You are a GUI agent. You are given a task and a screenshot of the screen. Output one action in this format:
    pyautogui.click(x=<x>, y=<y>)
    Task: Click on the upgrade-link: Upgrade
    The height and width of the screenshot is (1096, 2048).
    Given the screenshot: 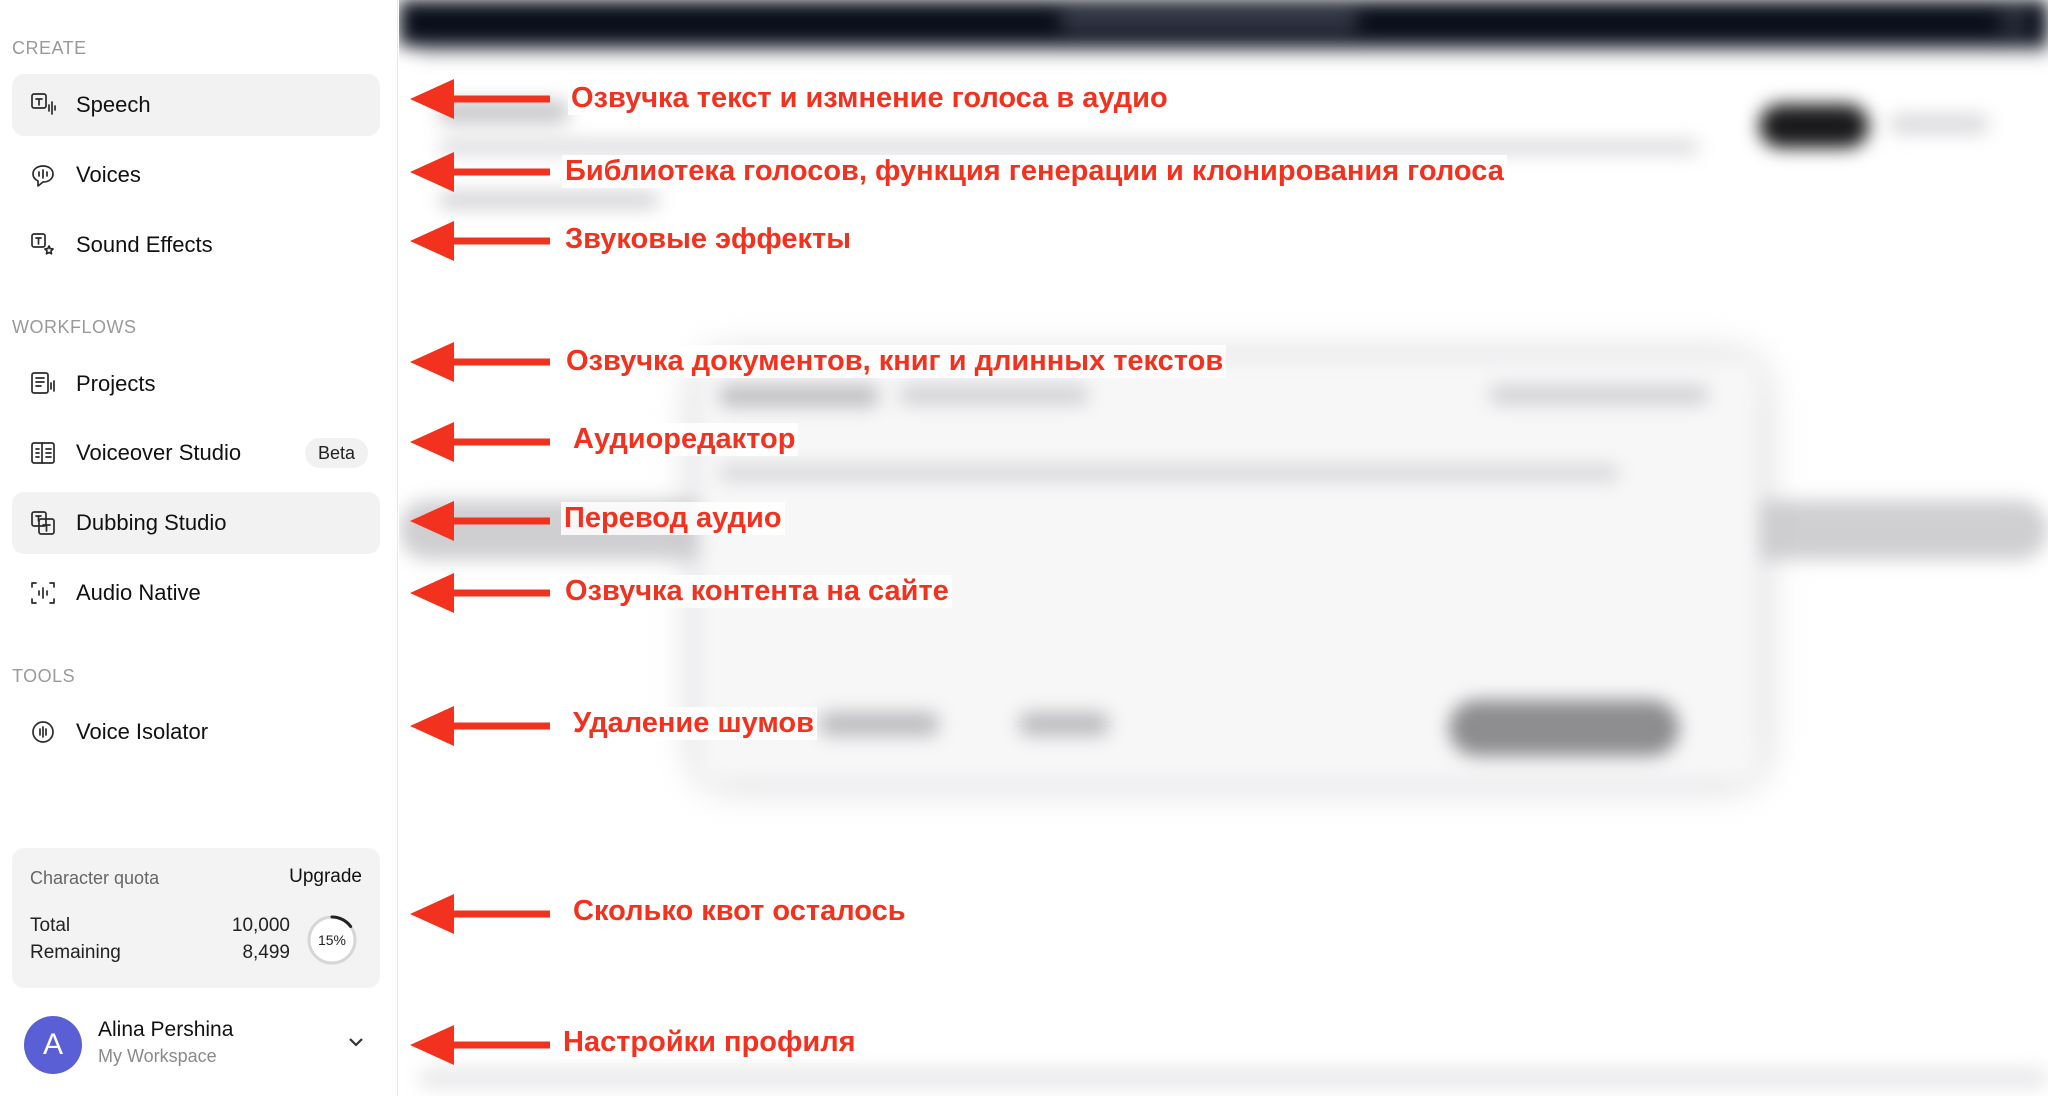 What is the action you would take?
    pyautogui.click(x=325, y=877)
    